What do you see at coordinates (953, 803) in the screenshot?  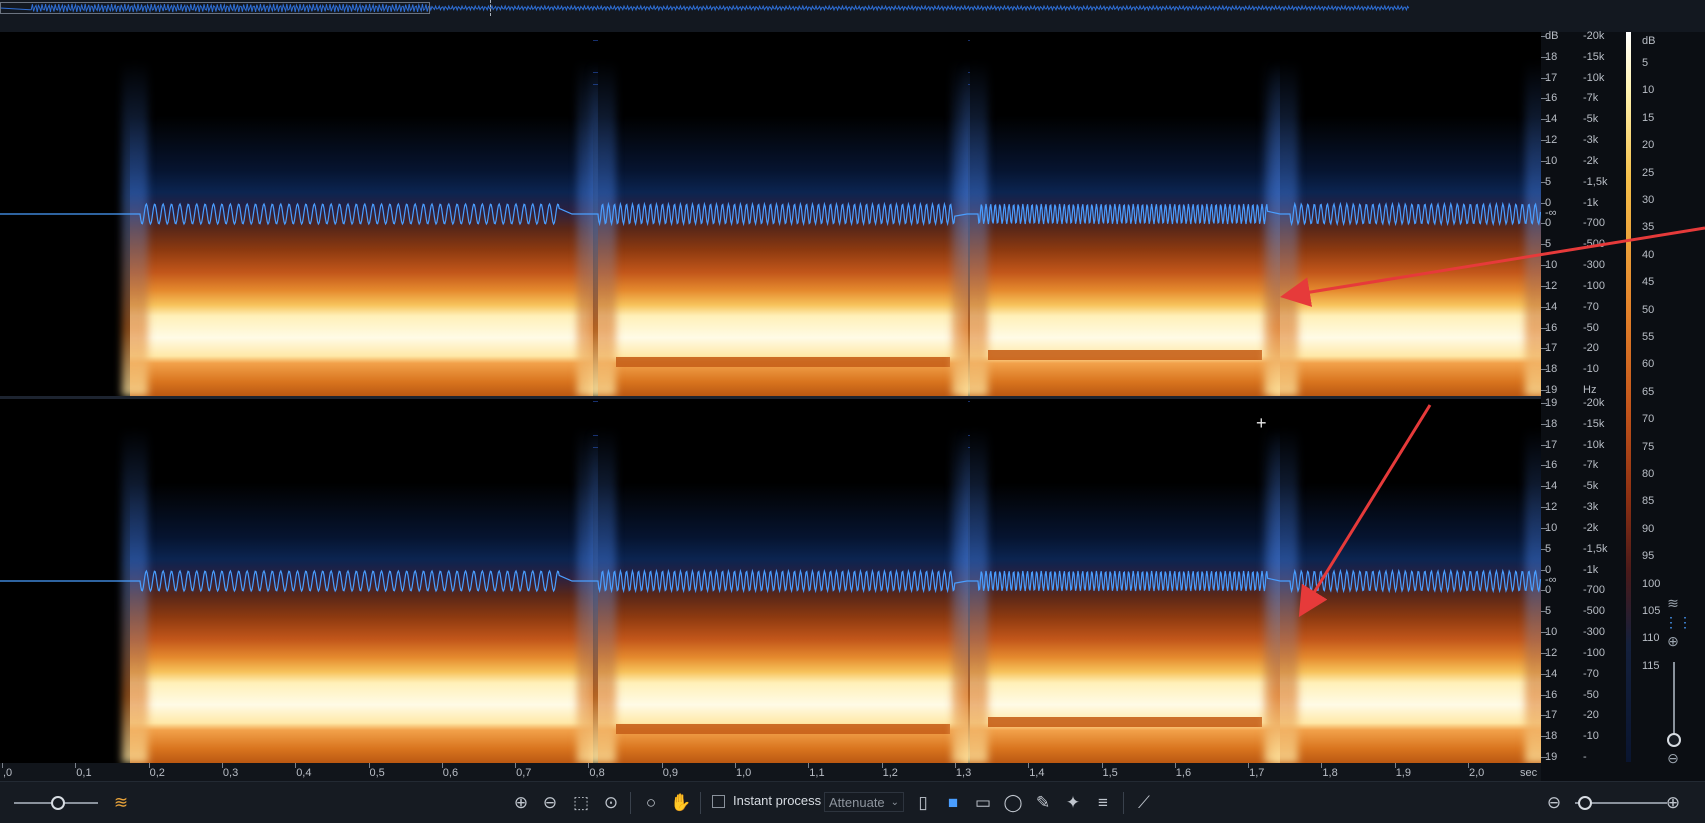 I see `rectangle-selection-icon: ■` at bounding box center [953, 803].